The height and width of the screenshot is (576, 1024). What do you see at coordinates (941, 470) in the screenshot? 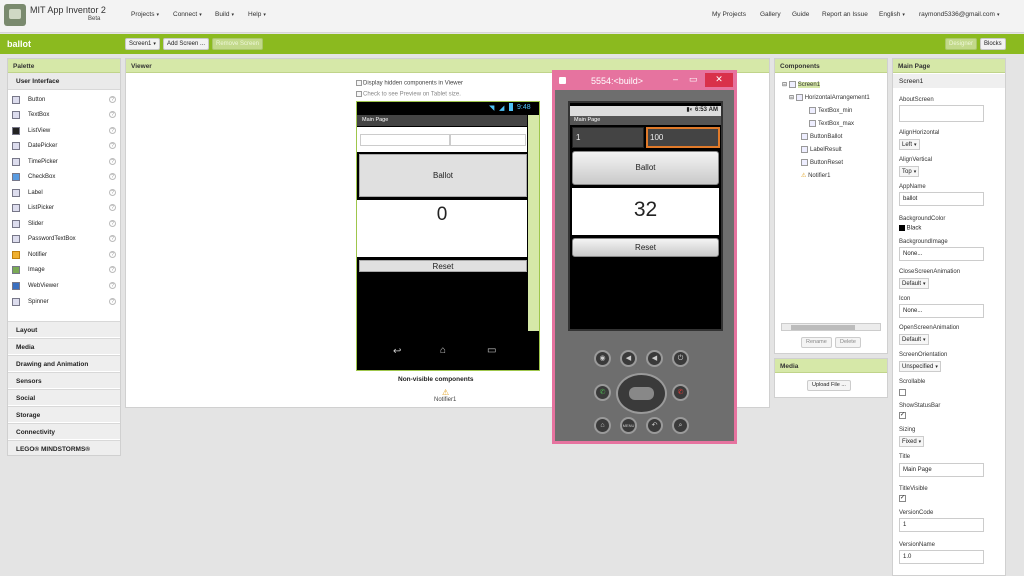
I see `title-field: Main Page` at bounding box center [941, 470].